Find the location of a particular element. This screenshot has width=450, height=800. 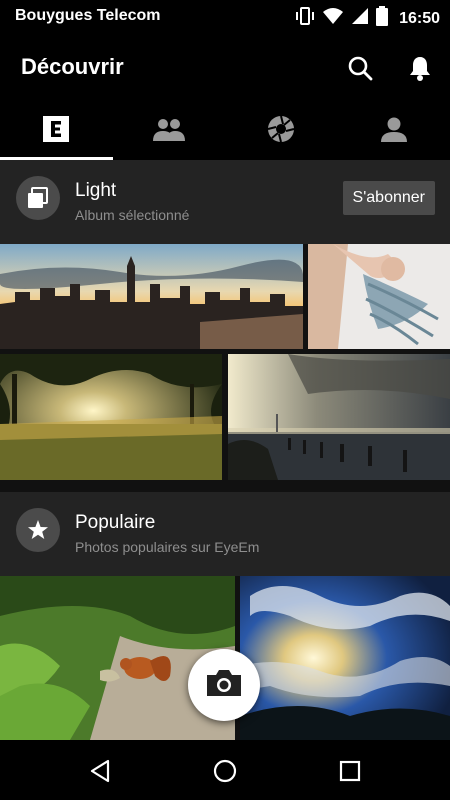

photo-dramatic-sky is located at coordinates (345, 658).